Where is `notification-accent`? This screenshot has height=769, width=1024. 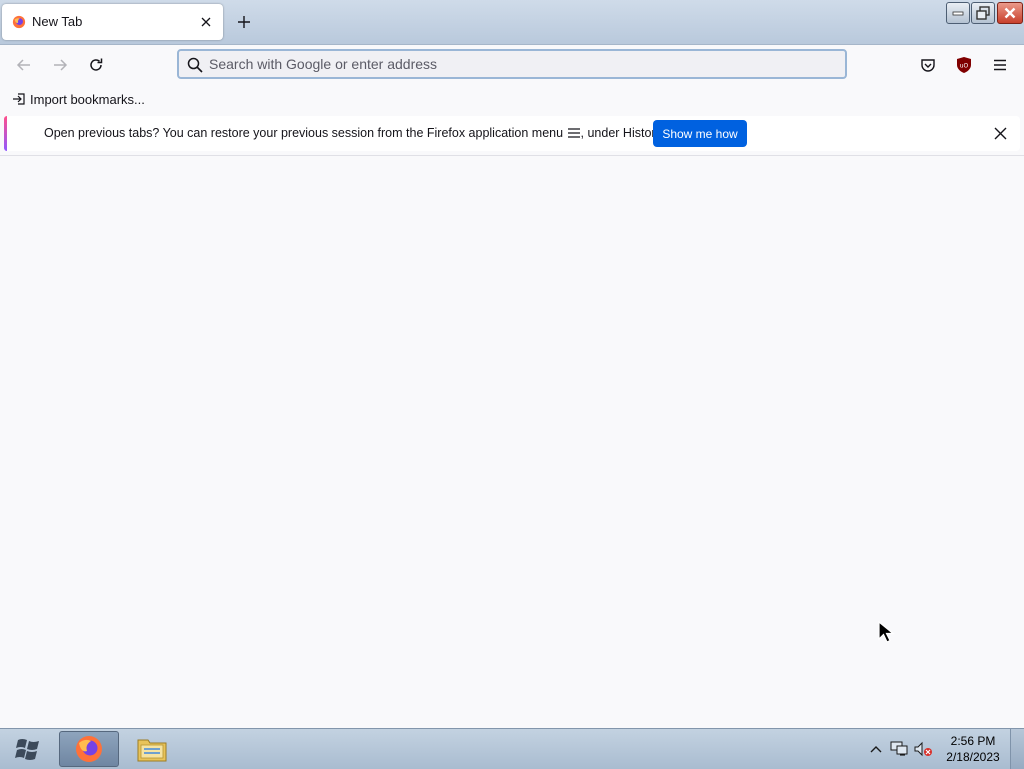 notification-accent is located at coordinates (5, 133).